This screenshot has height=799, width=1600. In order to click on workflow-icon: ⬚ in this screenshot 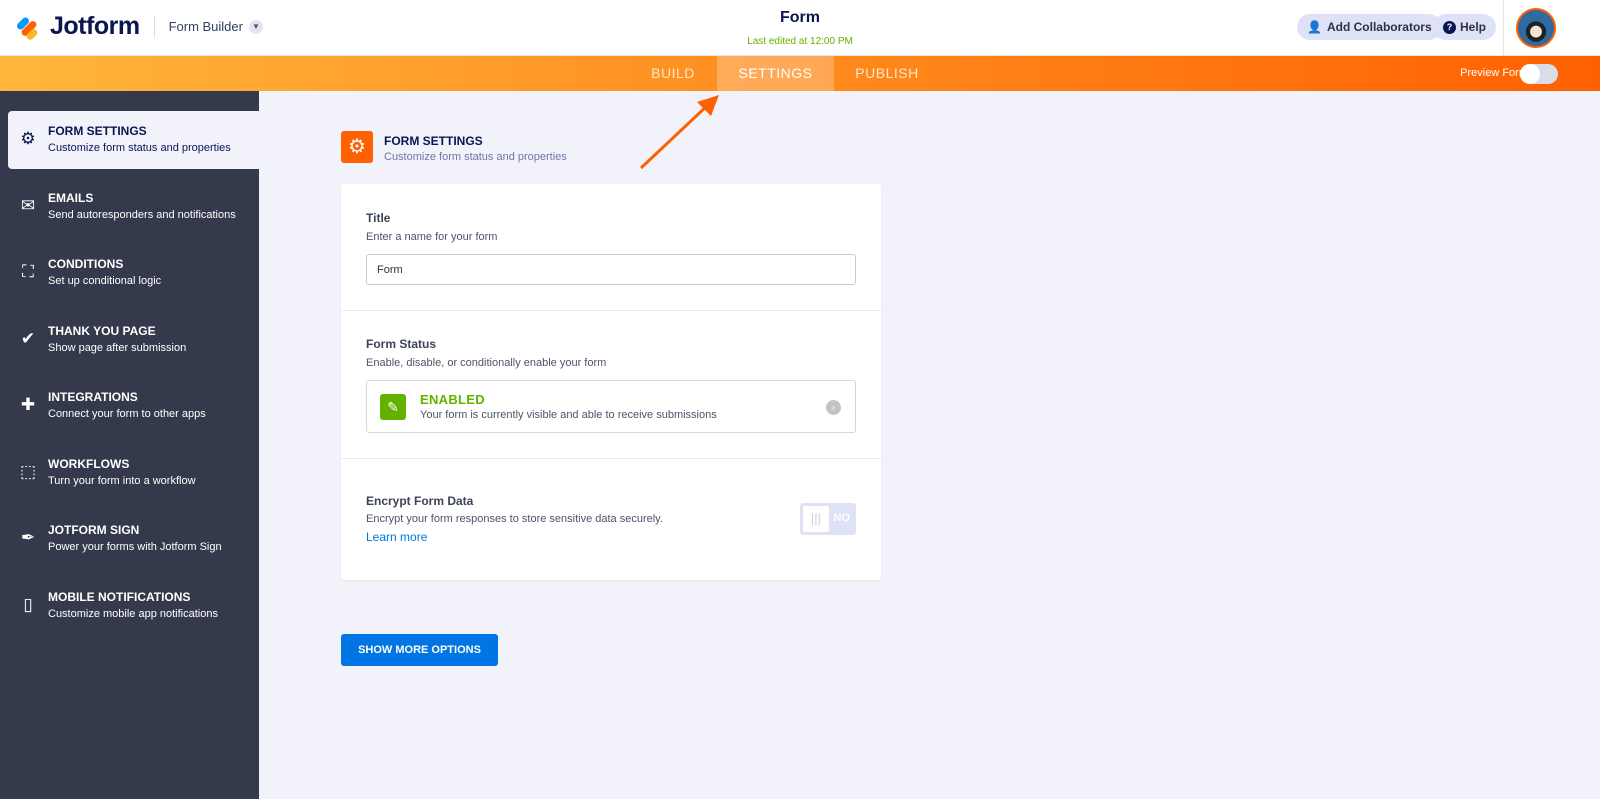, I will do `click(28, 471)`.